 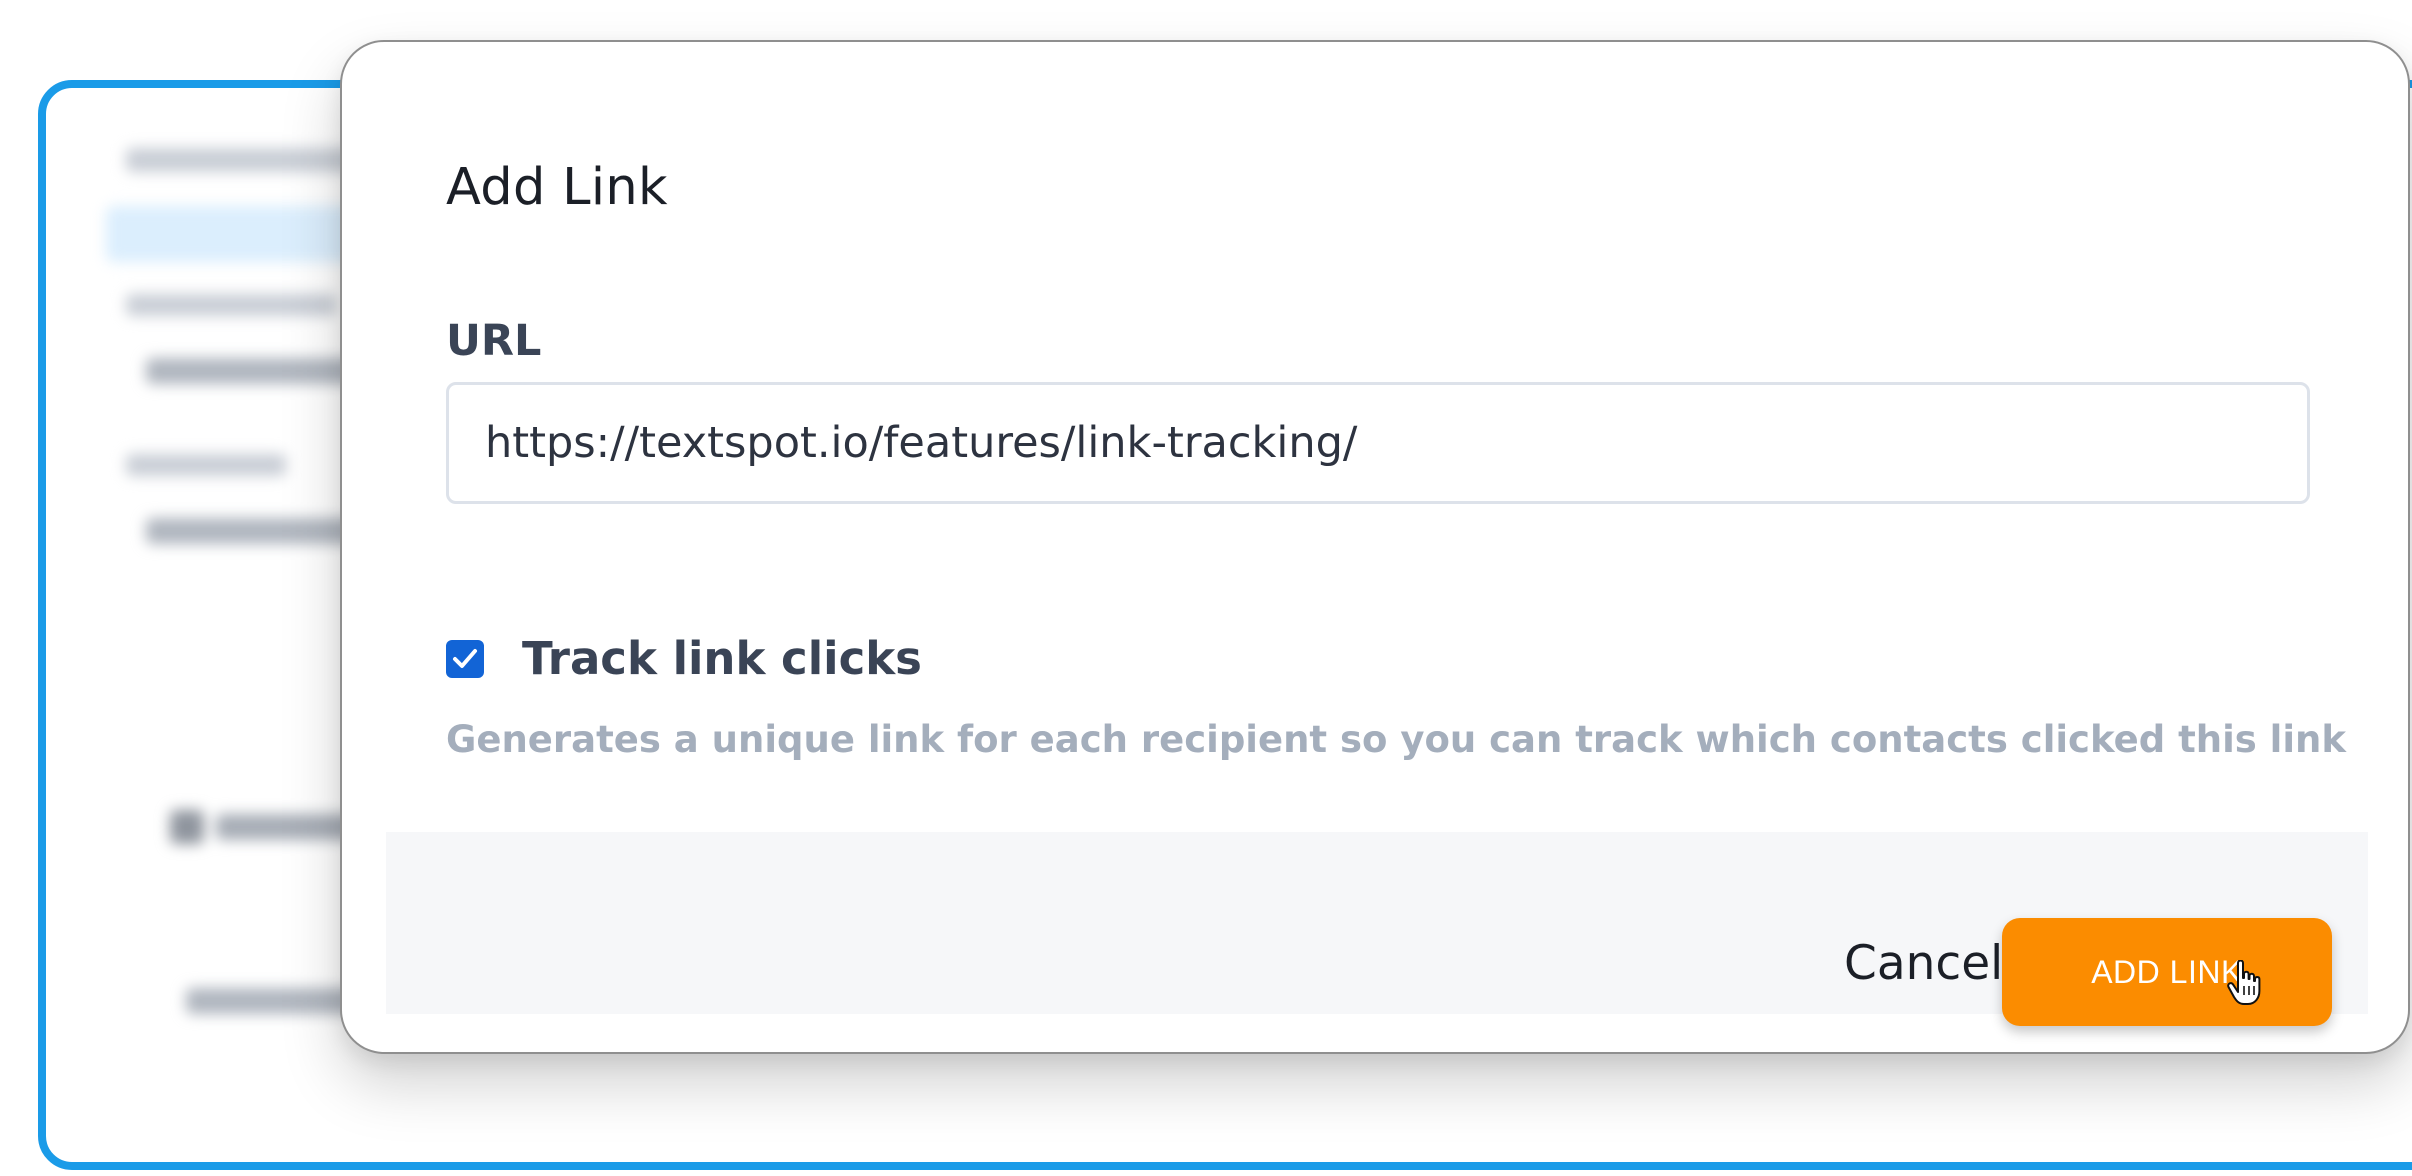 I want to click on dialog-title: Add Link, so click(x=557, y=187).